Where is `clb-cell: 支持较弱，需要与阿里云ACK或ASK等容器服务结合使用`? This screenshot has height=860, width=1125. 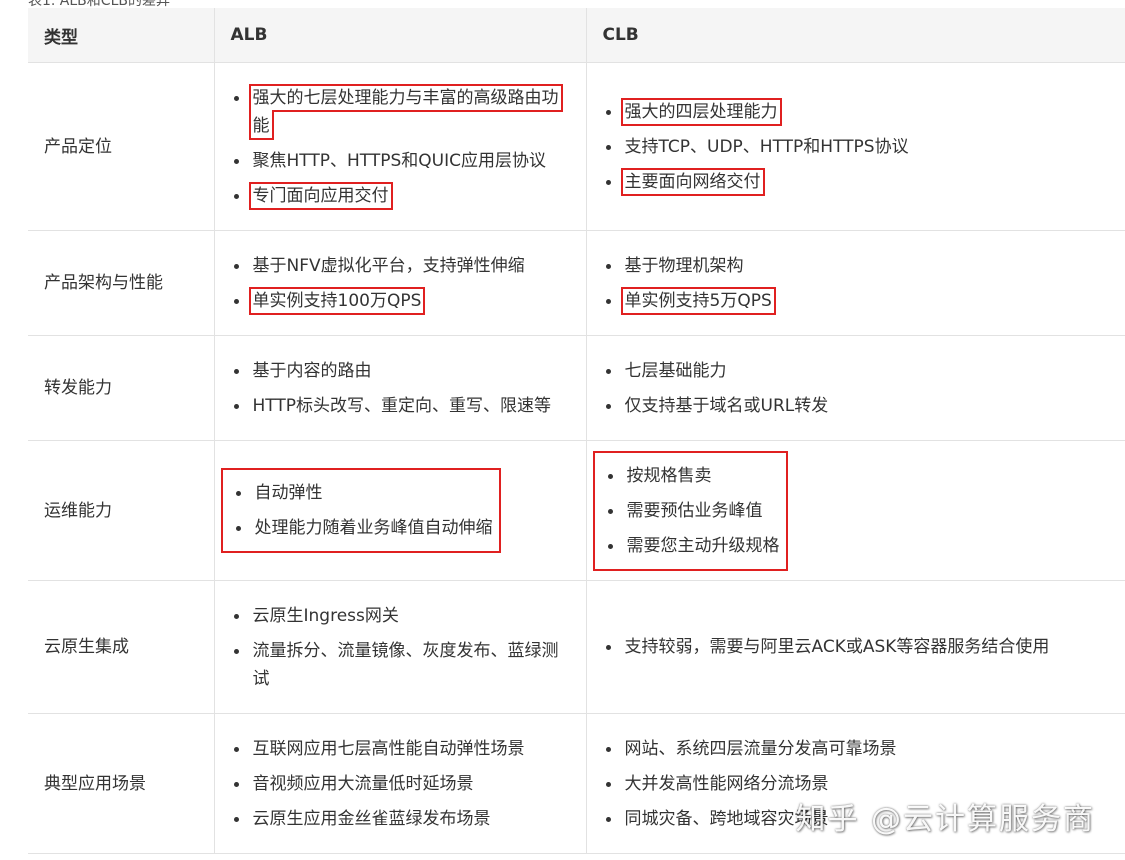 clb-cell: 支持较弱，需要与阿里云ACK或ASK等容器服务结合使用 is located at coordinates (855, 647).